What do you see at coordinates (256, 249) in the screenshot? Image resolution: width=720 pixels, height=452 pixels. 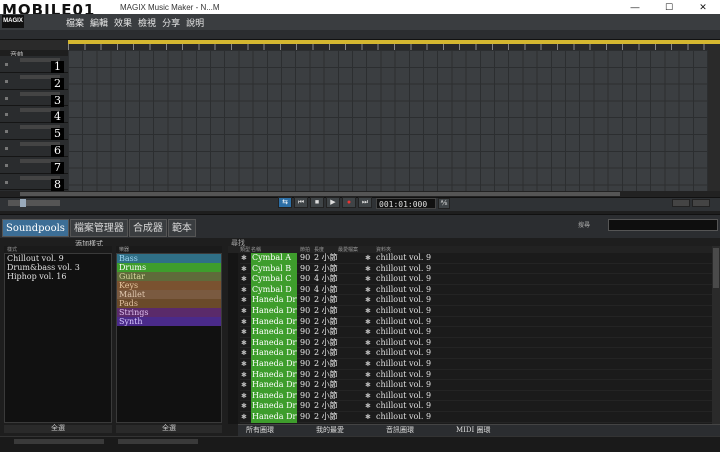 I see `column-header: 名稱` at bounding box center [256, 249].